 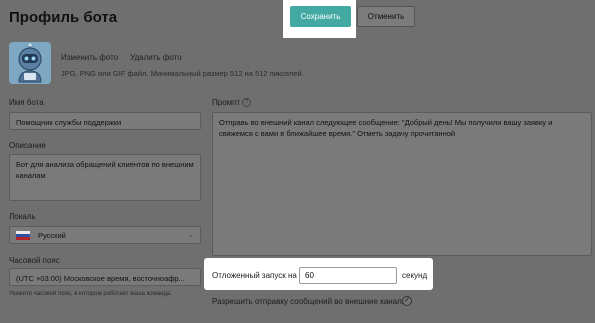 What do you see at coordinates (34, 260) in the screenshot?
I see `timezone-label: Часовой пояс` at bounding box center [34, 260].